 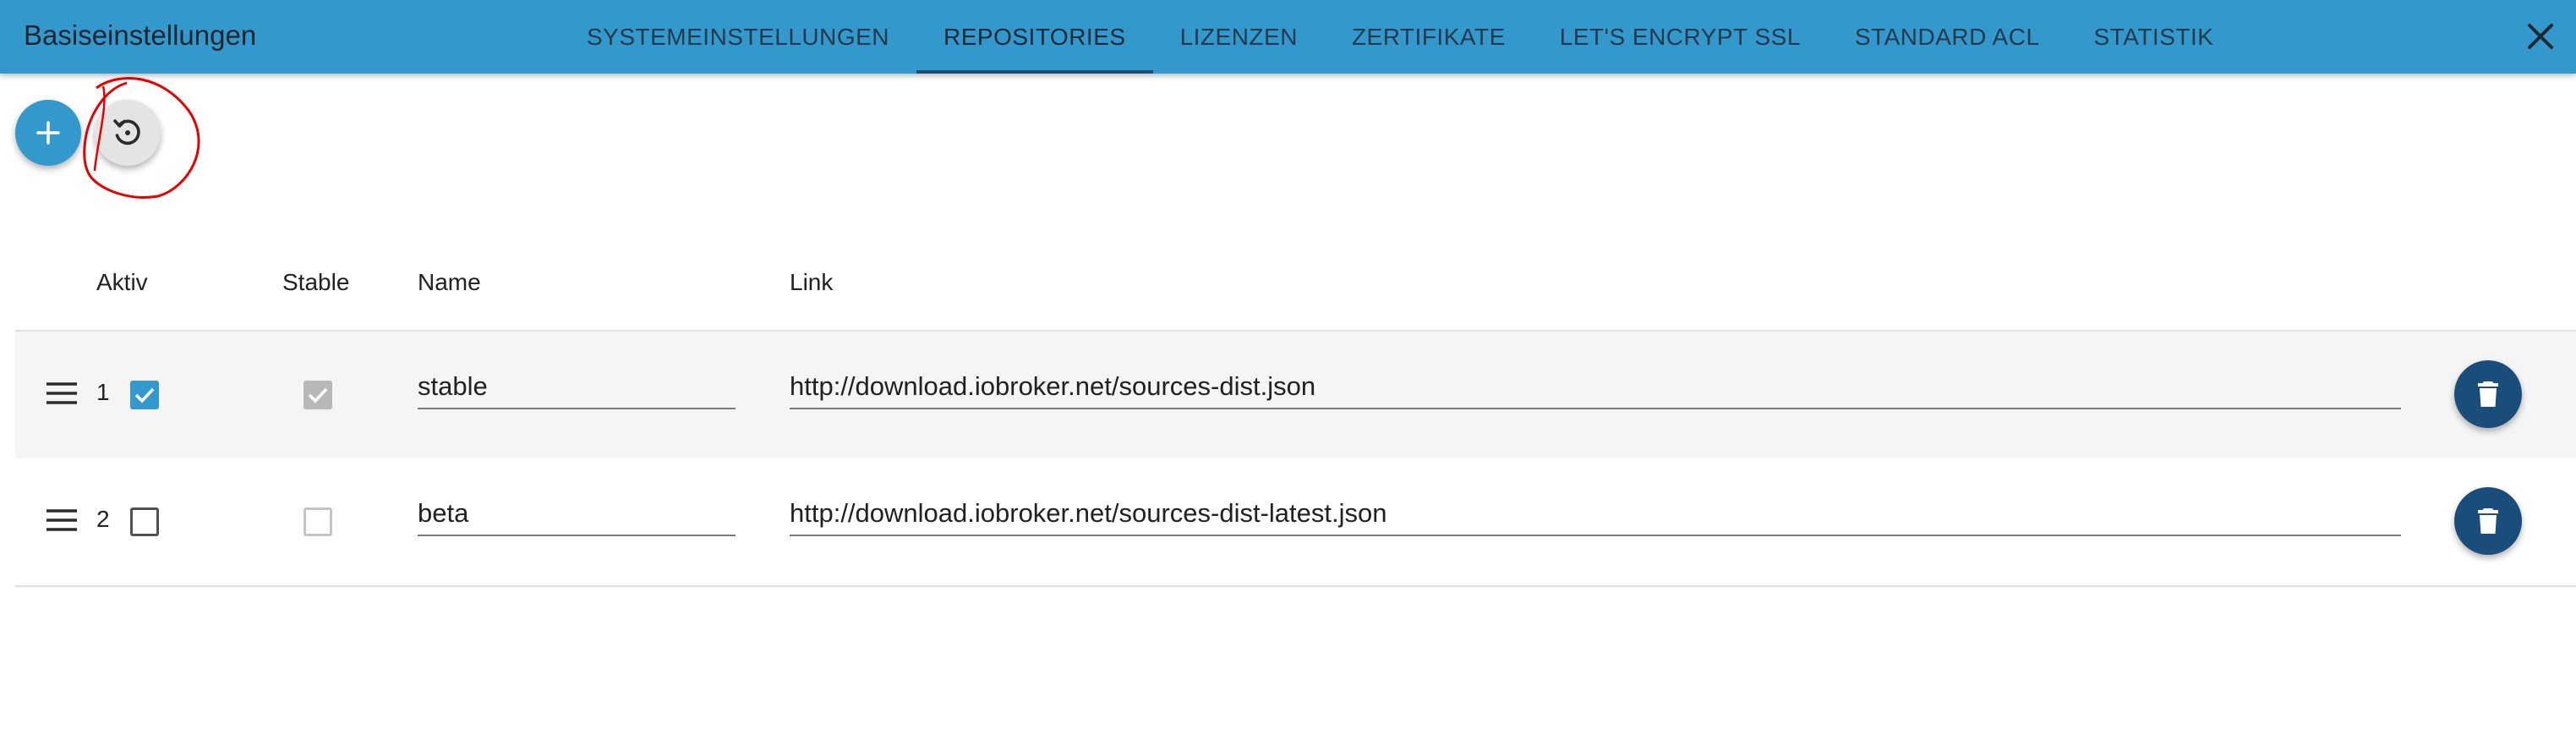 What do you see at coordinates (141, 35) in the screenshot?
I see `dialog-title: Basiseinstellungen` at bounding box center [141, 35].